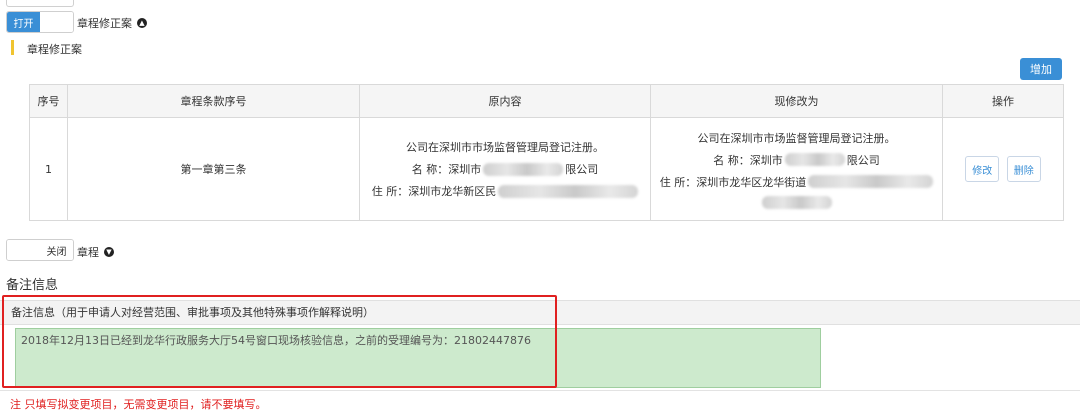 The image size is (1080, 419). What do you see at coordinates (88, 252) in the screenshot?
I see `charter-toggle-label: 章程` at bounding box center [88, 252].